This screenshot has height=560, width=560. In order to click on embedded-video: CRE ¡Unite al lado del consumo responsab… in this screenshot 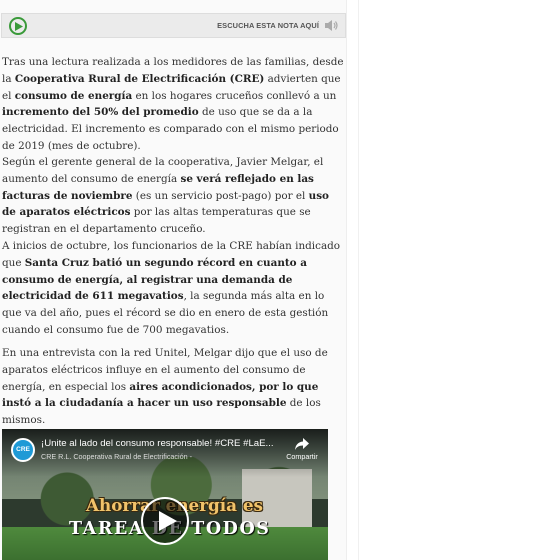, I will do `click(165, 494)`.